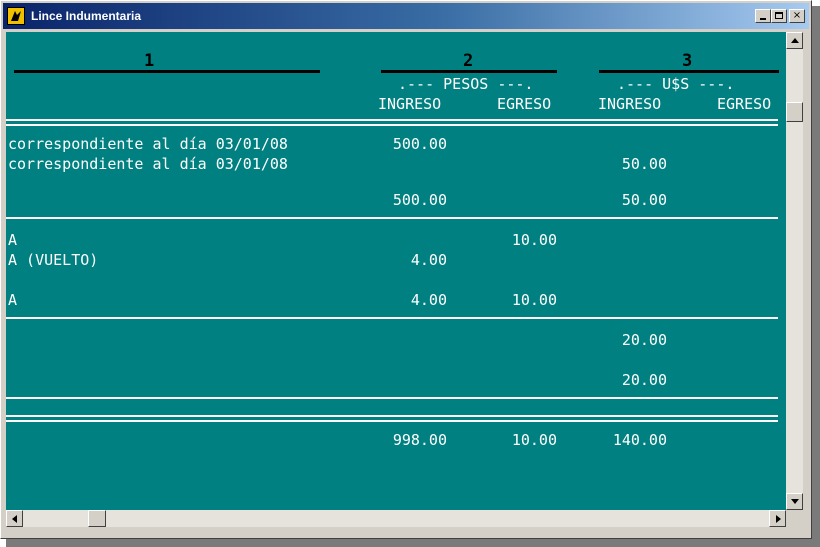 The image size is (820, 547). What do you see at coordinates (687, 61) in the screenshot?
I see `column-number-3: 3` at bounding box center [687, 61].